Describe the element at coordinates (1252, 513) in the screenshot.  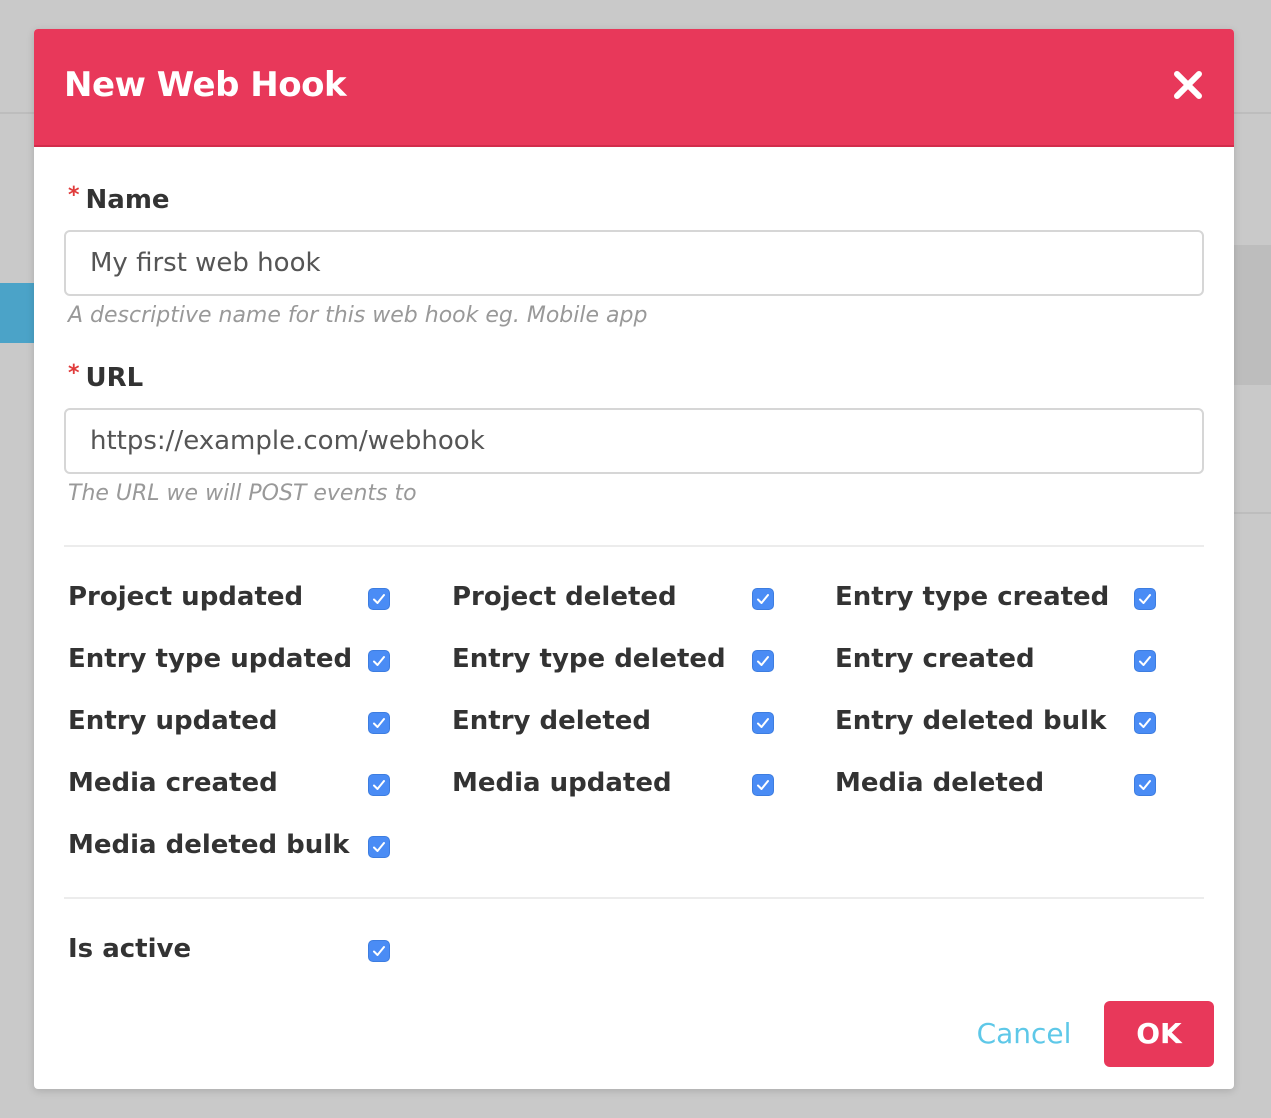
I see `backdrop-divider` at that location.